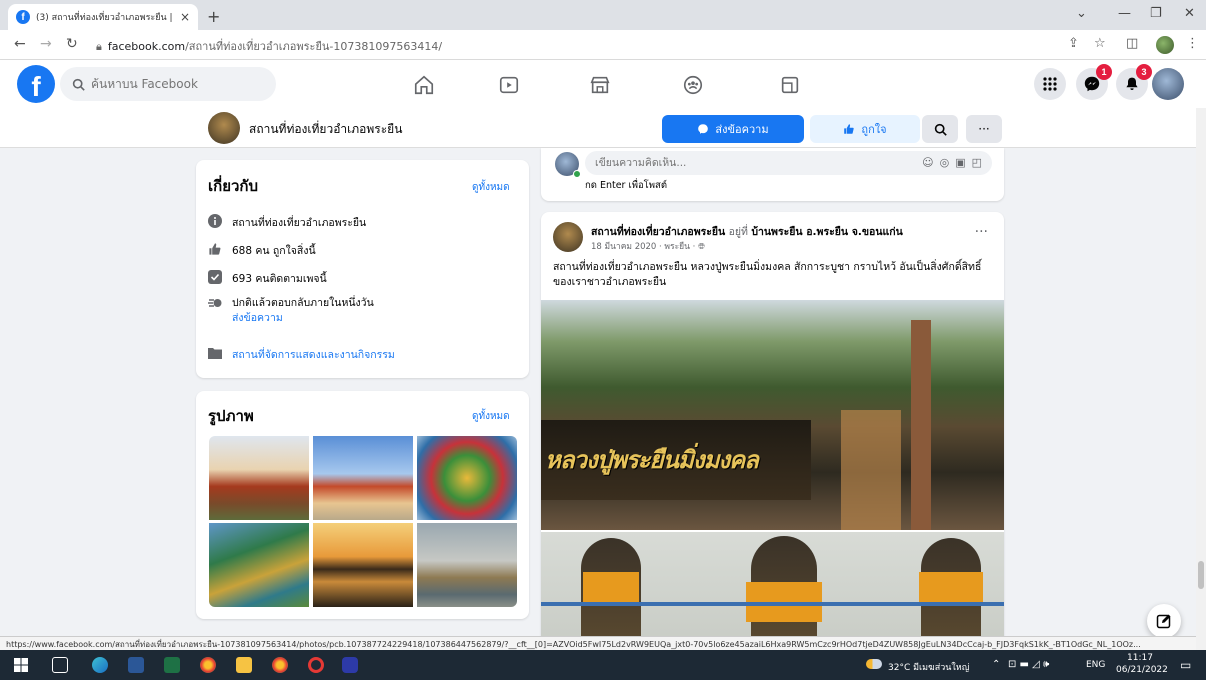 The image size is (1206, 680). What do you see at coordinates (1140, 658) in the screenshot?
I see `clock-time: 11:17` at bounding box center [1140, 658].